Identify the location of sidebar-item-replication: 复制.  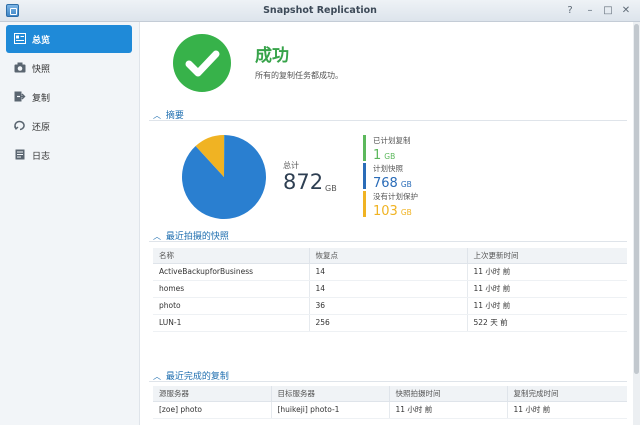
(69, 97).